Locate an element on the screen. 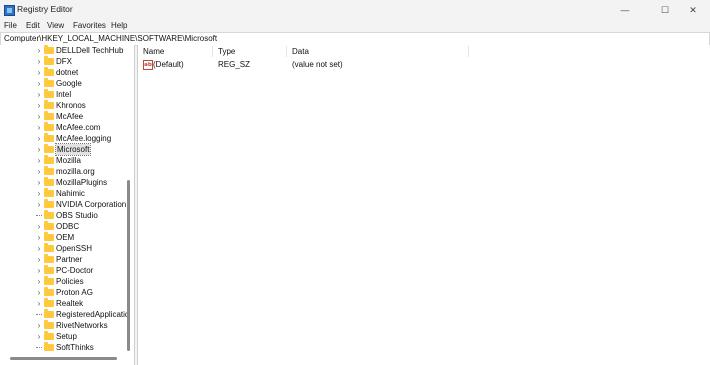 The height and width of the screenshot is (365, 710). tree-item: › Partner is located at coordinates (63, 259).